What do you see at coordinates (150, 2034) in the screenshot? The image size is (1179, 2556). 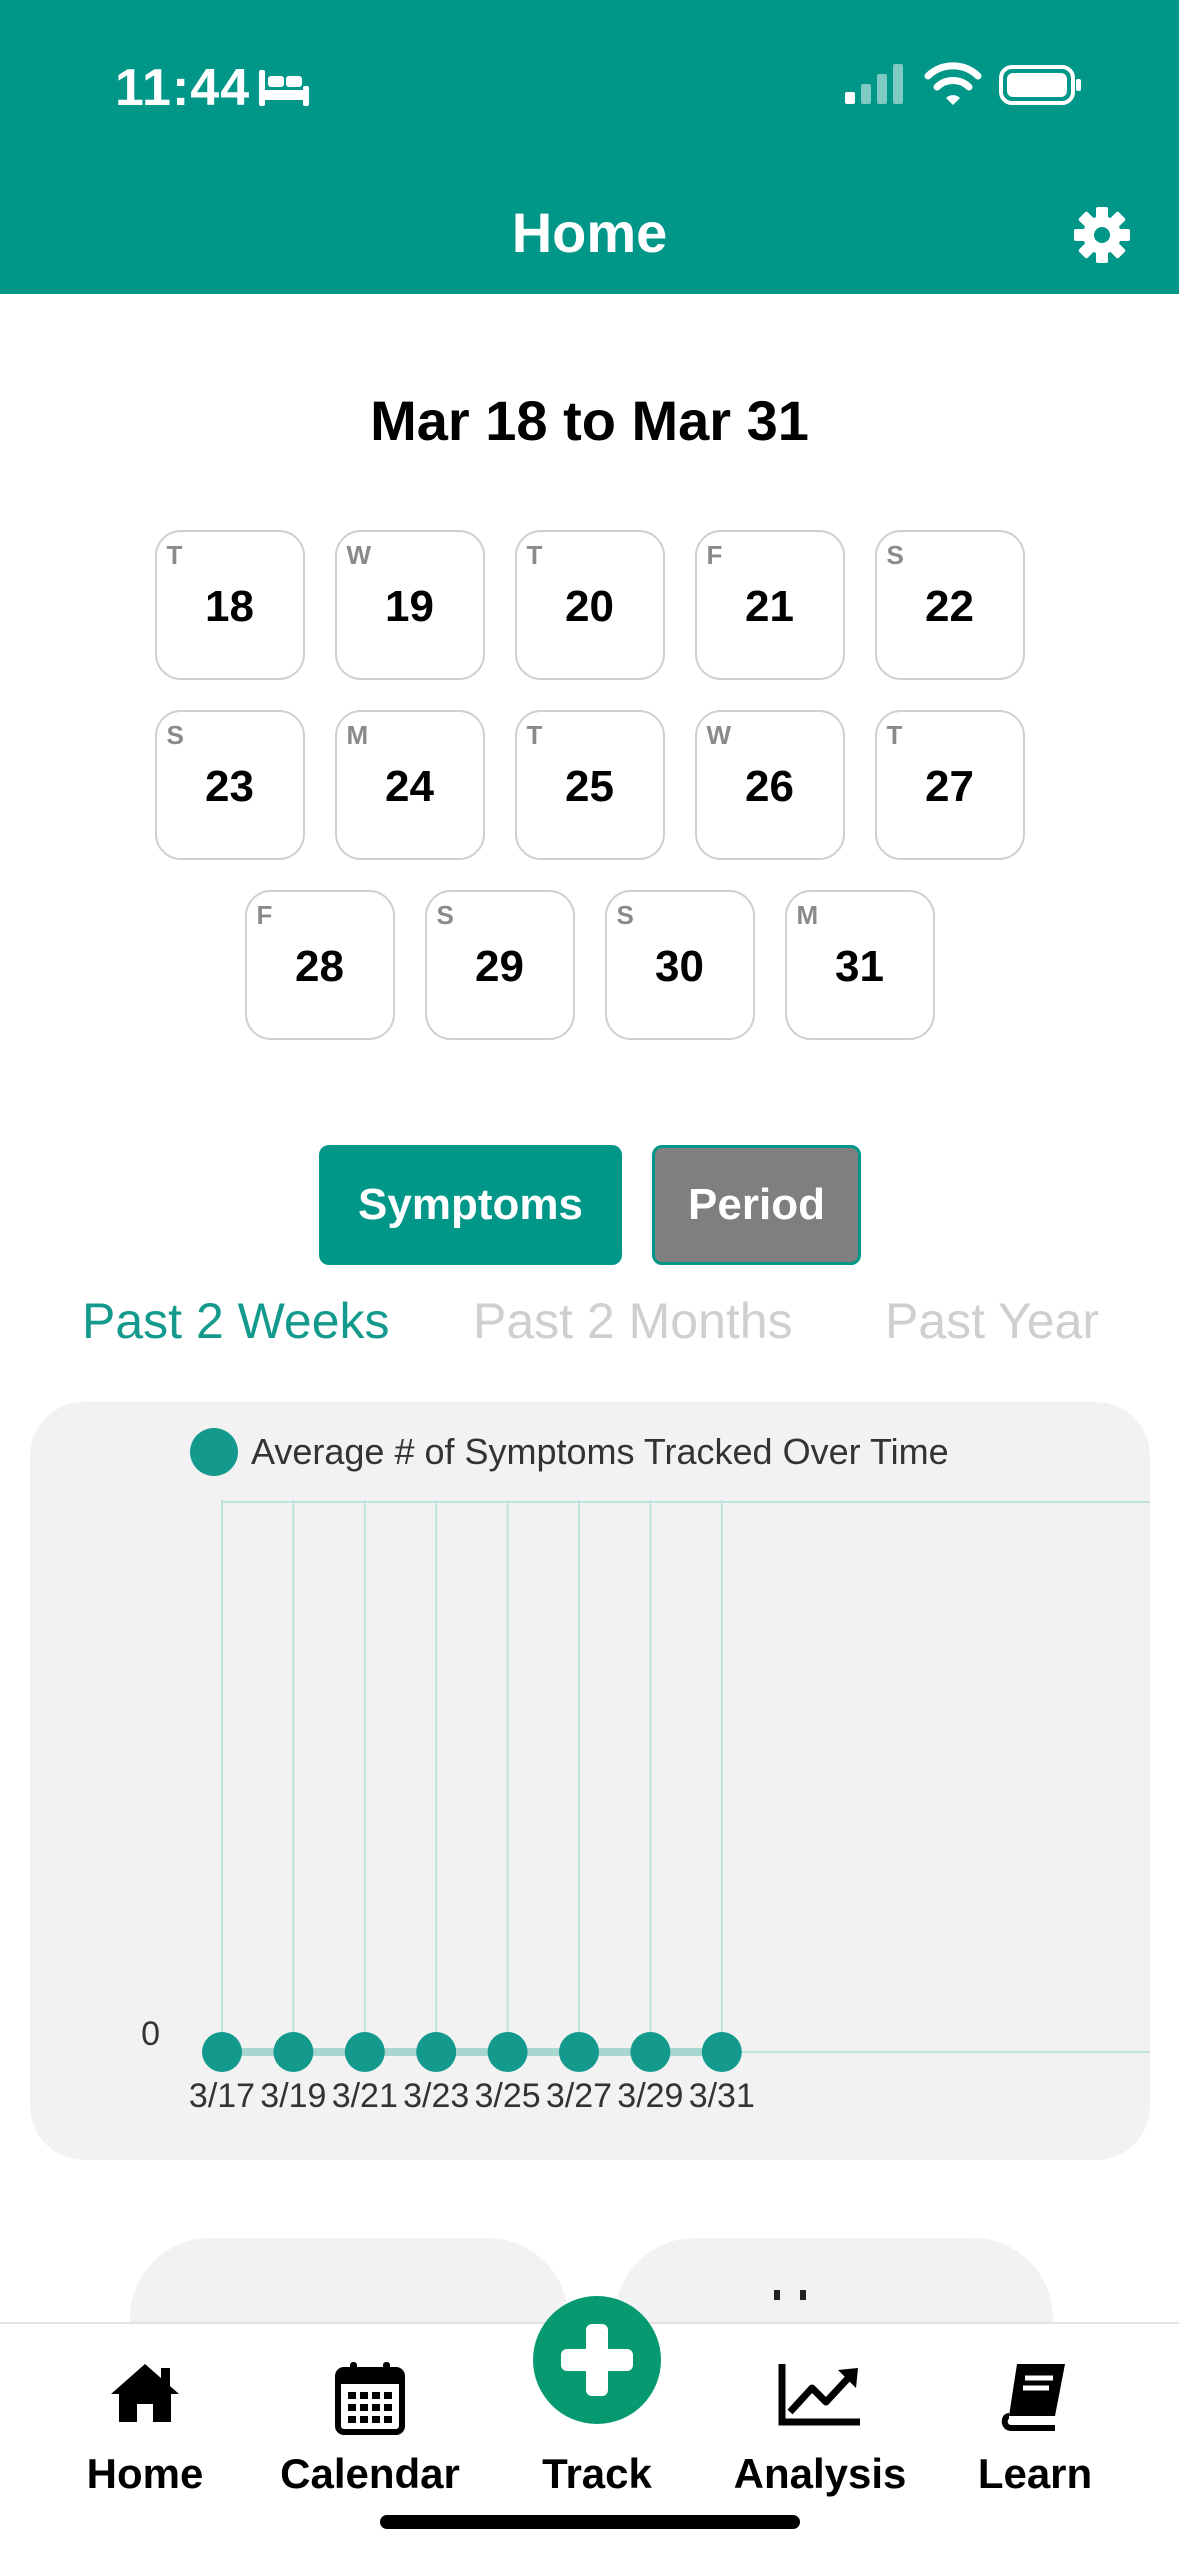 I see `y-tick-label: 0` at bounding box center [150, 2034].